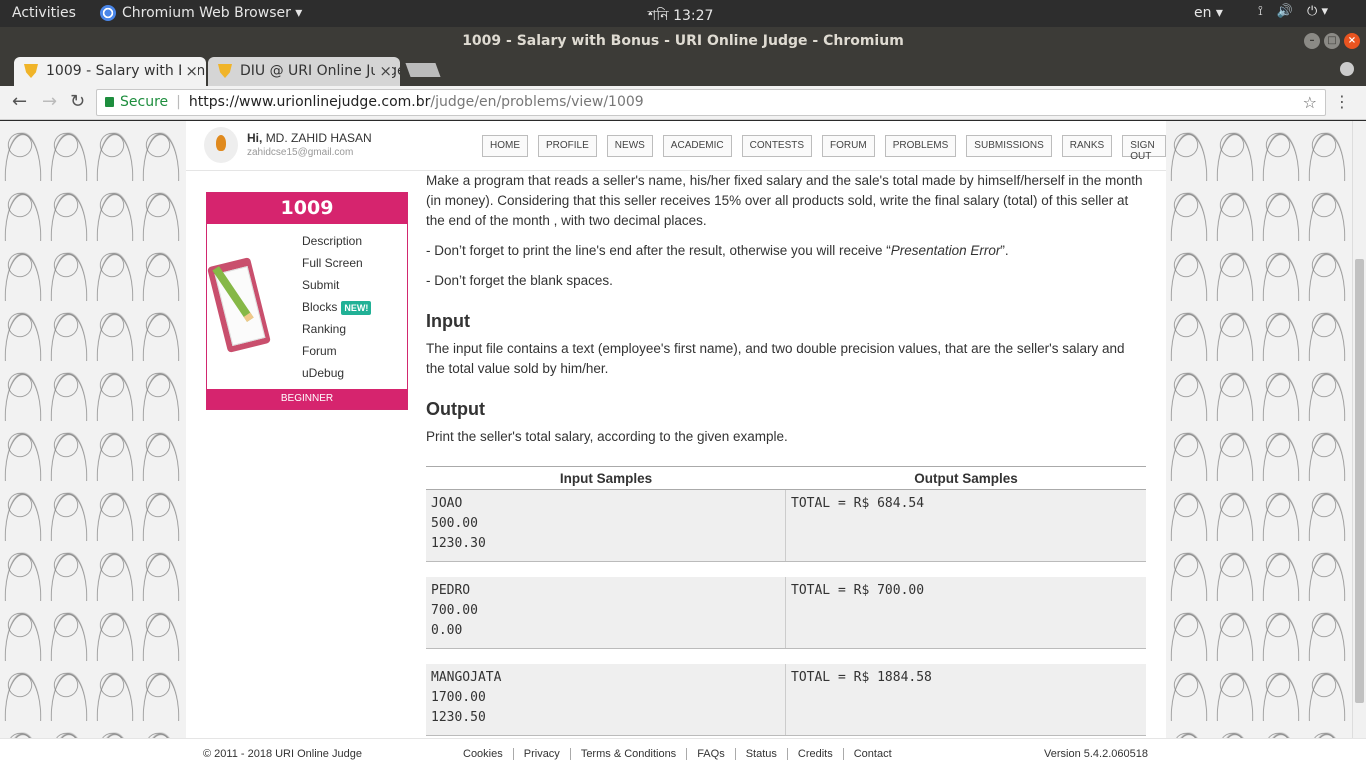 The image size is (1366, 768). I want to click on footer-link-terms: Terms & Conditions, so click(629, 754).